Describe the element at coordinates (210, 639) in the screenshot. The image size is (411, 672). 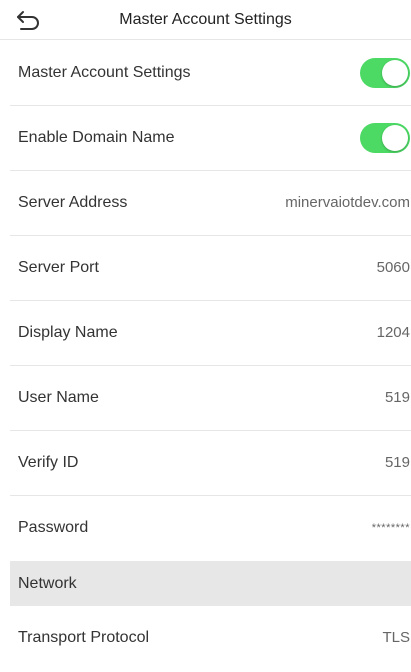
I see `setting-transport-protocol: Transport Protocol TLS` at that location.